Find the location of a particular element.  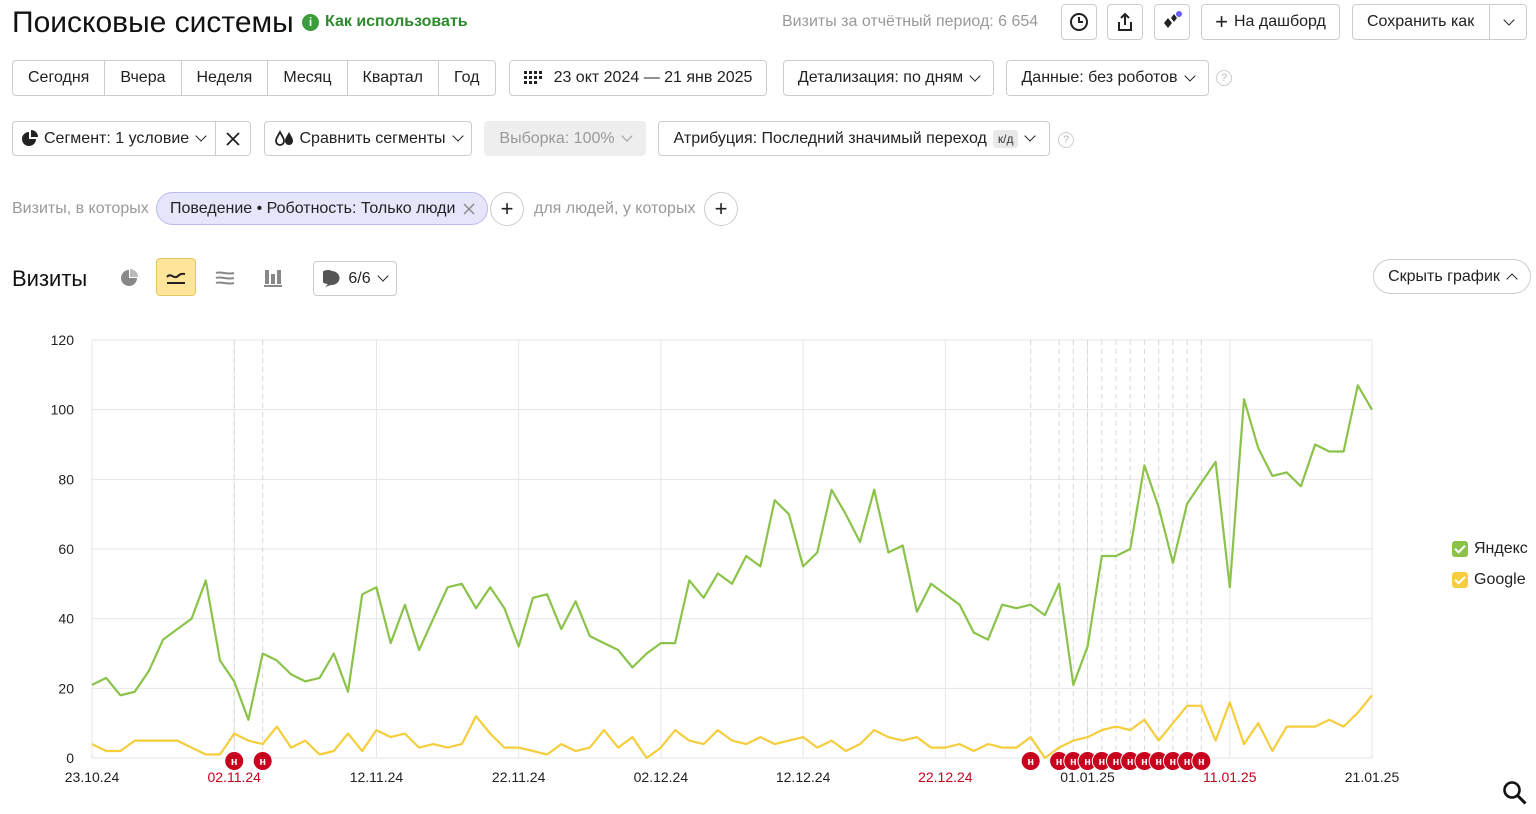

add-visit-condition-button: + is located at coordinates (507, 209).